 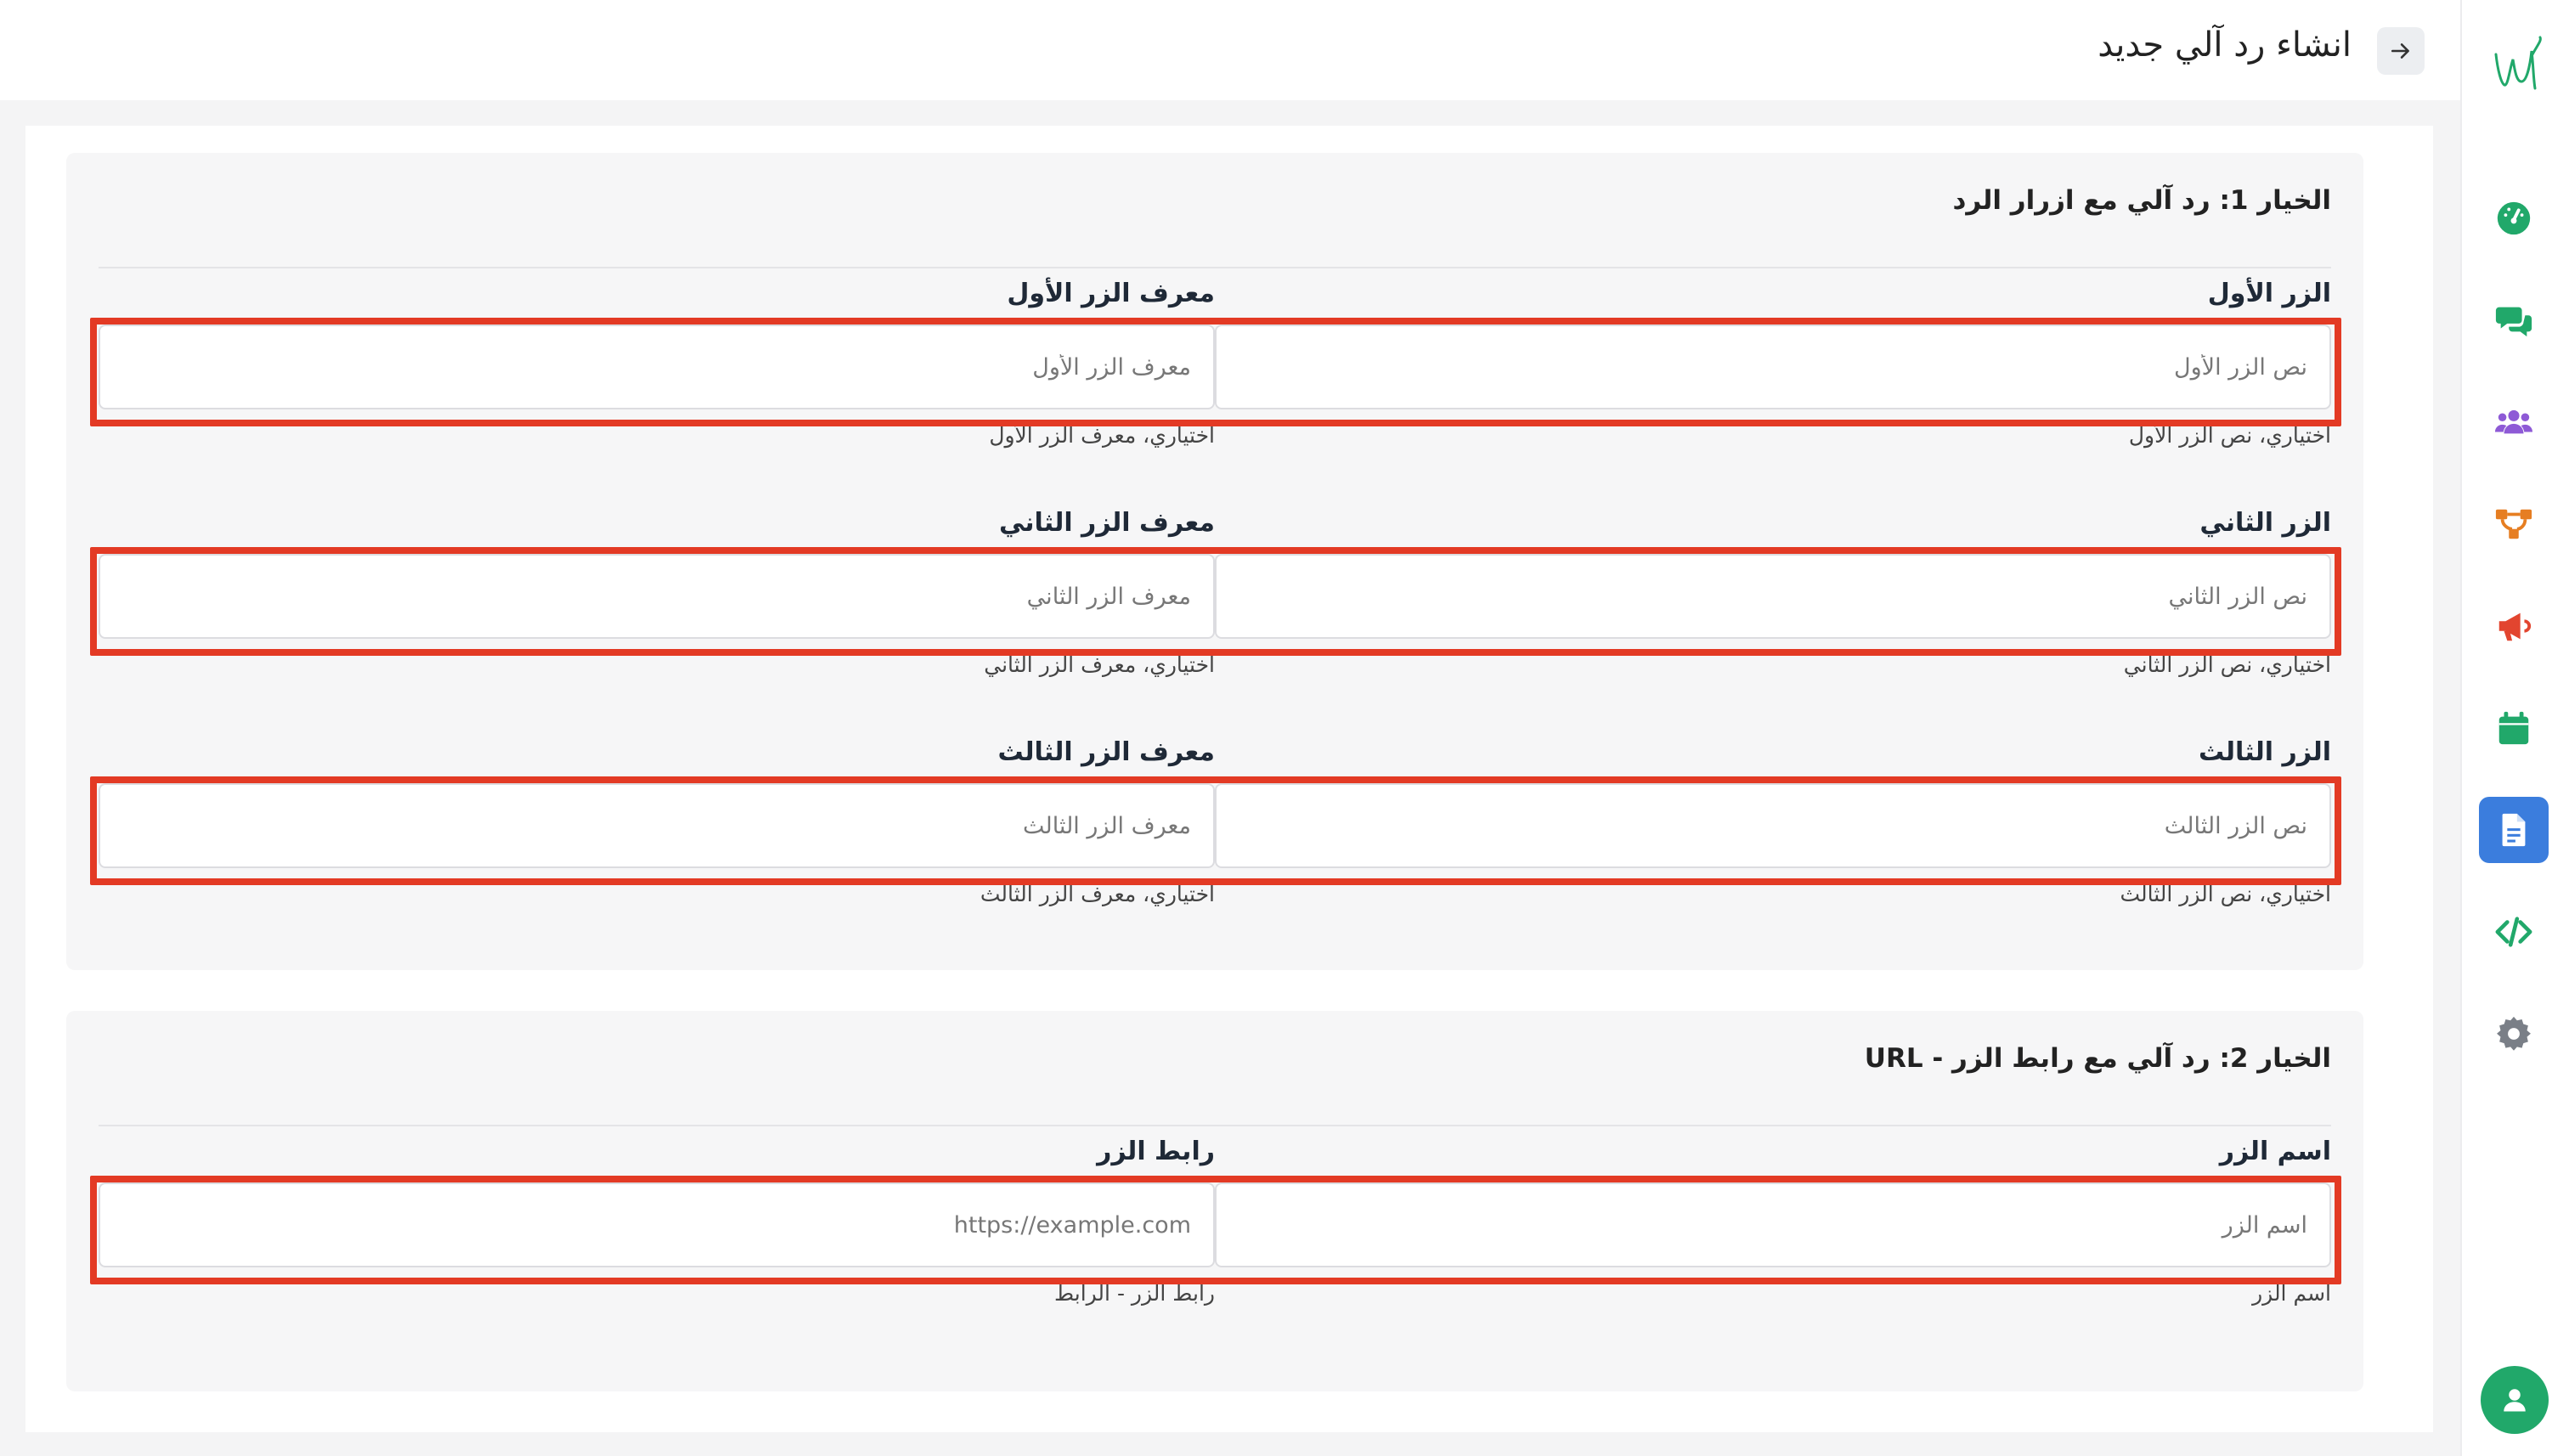 What do you see at coordinates (1100, 665) in the screenshot?
I see `button2-id-hint: اختياري، معرف الزر الثاني` at bounding box center [1100, 665].